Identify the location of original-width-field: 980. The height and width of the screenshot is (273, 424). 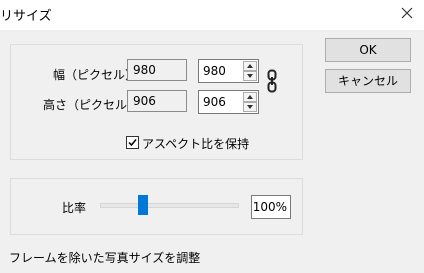
(157, 70).